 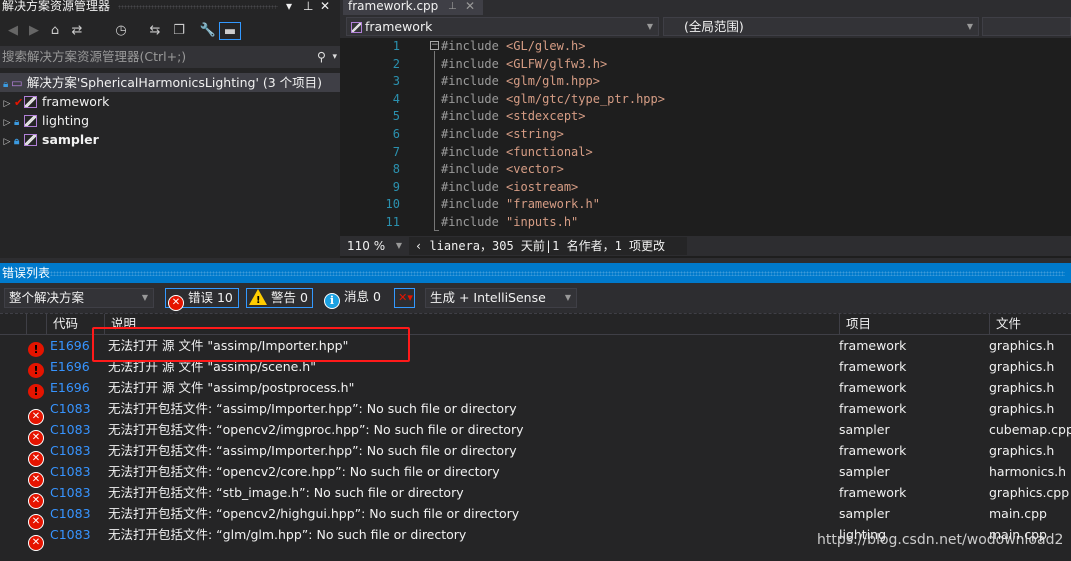 I want to click on home-icon: ⌂, so click(x=55, y=31).